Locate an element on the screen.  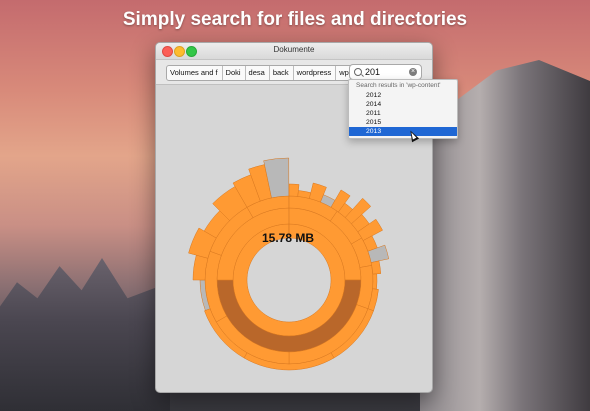
breadcrumb-item: wordpress is located at coordinates (315, 73).